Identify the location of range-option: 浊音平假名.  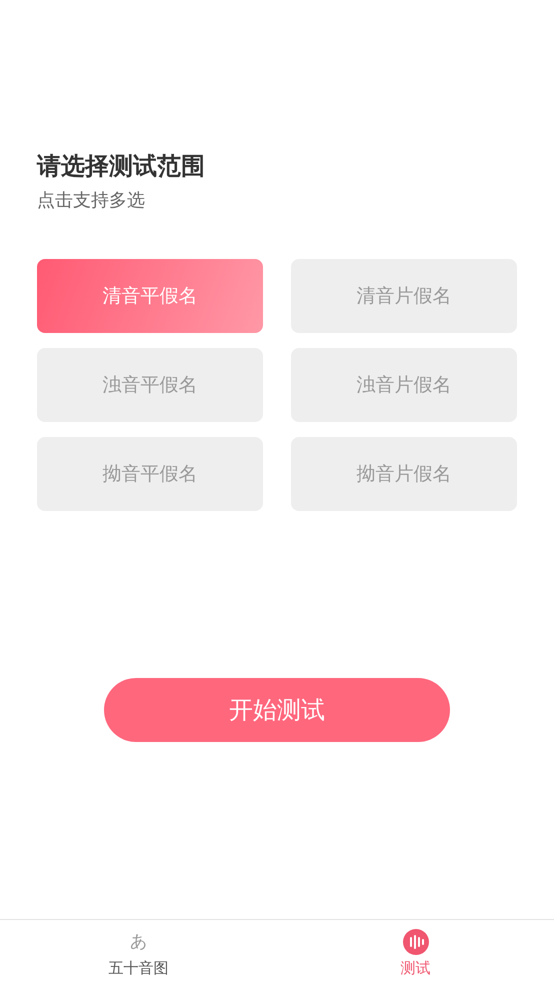
(150, 385).